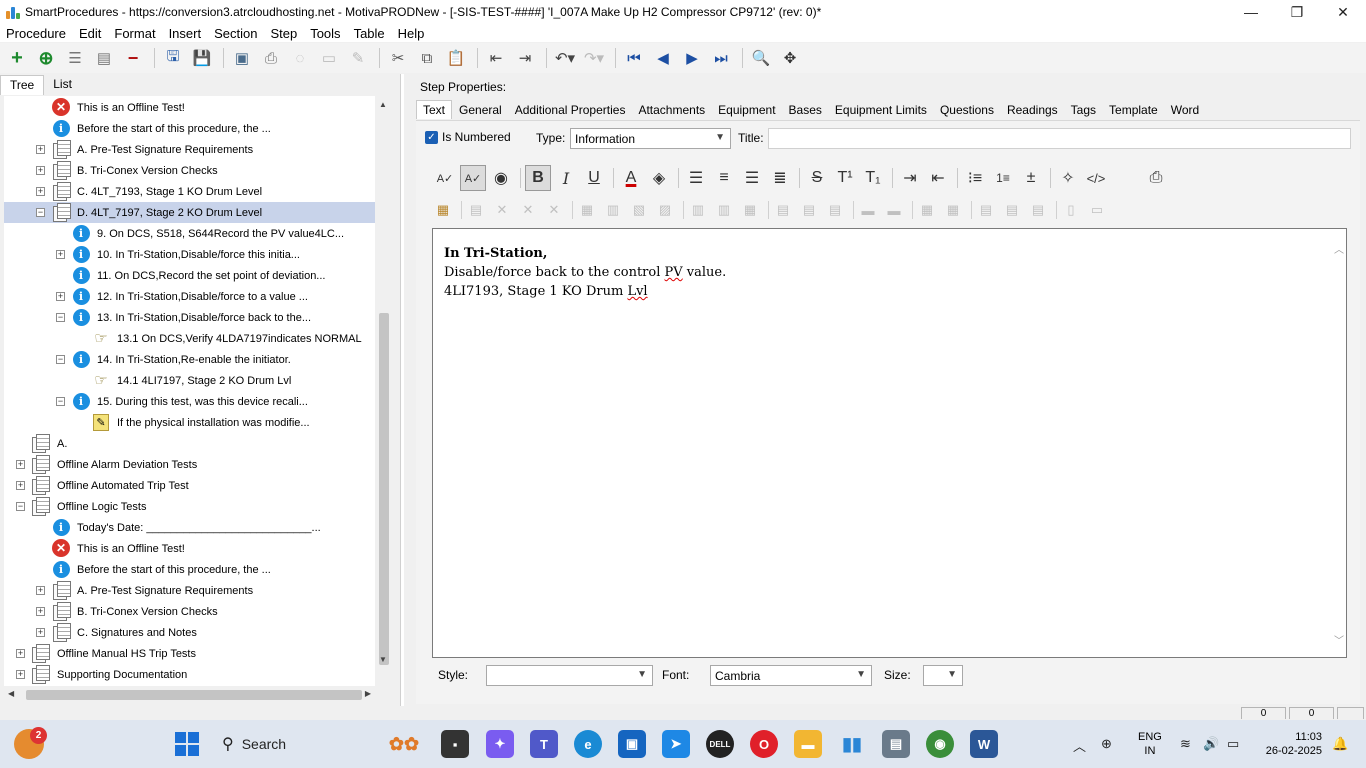  Describe the element at coordinates (790, 58) in the screenshot. I see `move-icon: ✥` at that location.